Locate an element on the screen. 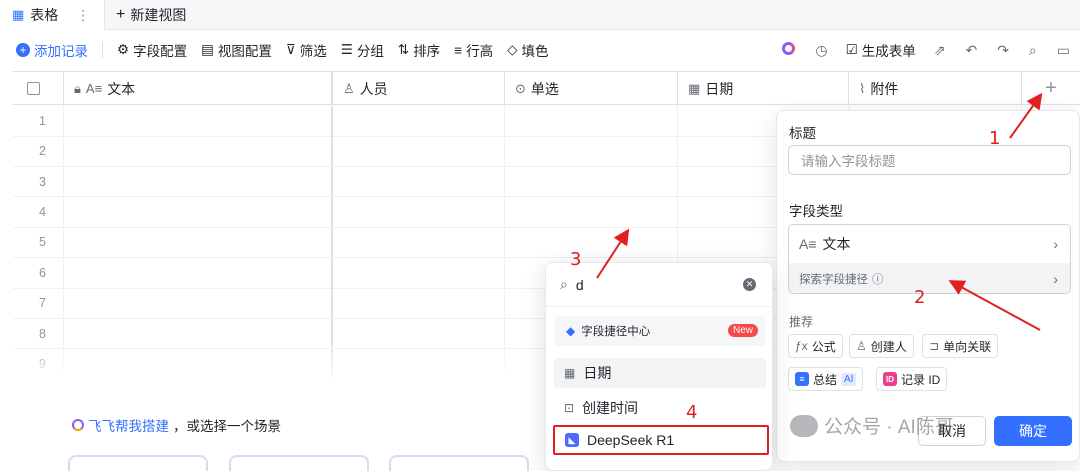 The width and height of the screenshot is (1080, 471). annotation-2: 2 is located at coordinates (920, 297).